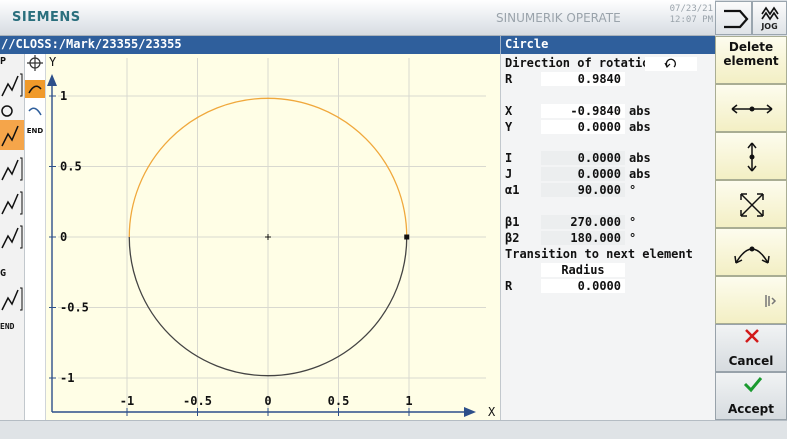 Image resolution: width=787 pixels, height=439 pixels. I want to click on r-label: R, so click(509, 79).